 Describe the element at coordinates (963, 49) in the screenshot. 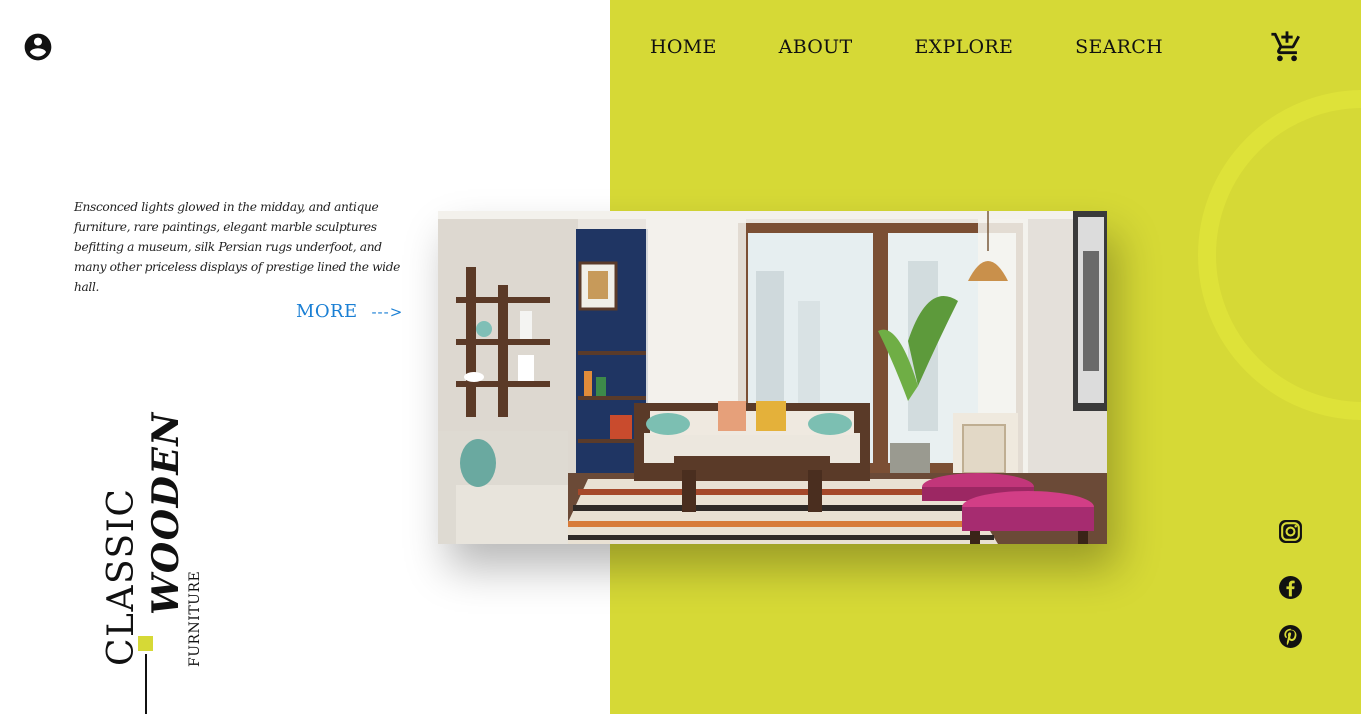

I see `nav-explore: EXPLORE` at that location.